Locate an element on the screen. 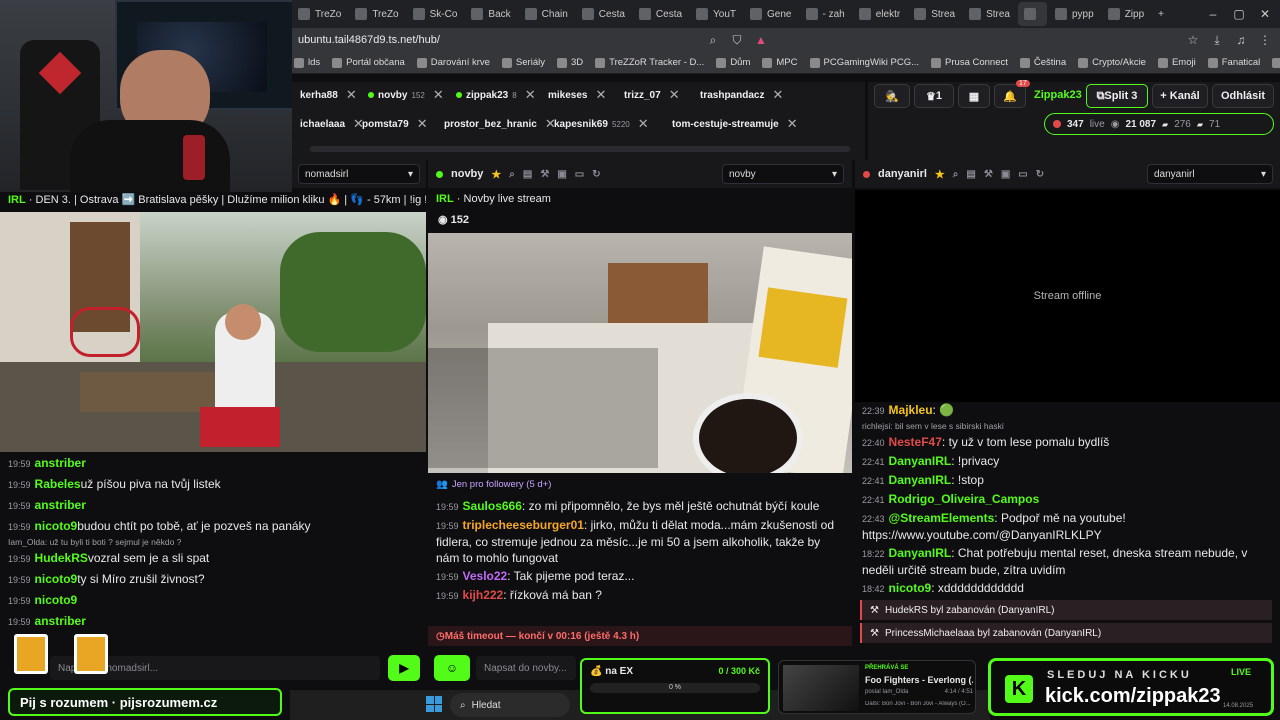 Image resolution: width=1280 pixels, height=720 pixels. pane3-video: Stream offline is located at coordinates (1067, 296).